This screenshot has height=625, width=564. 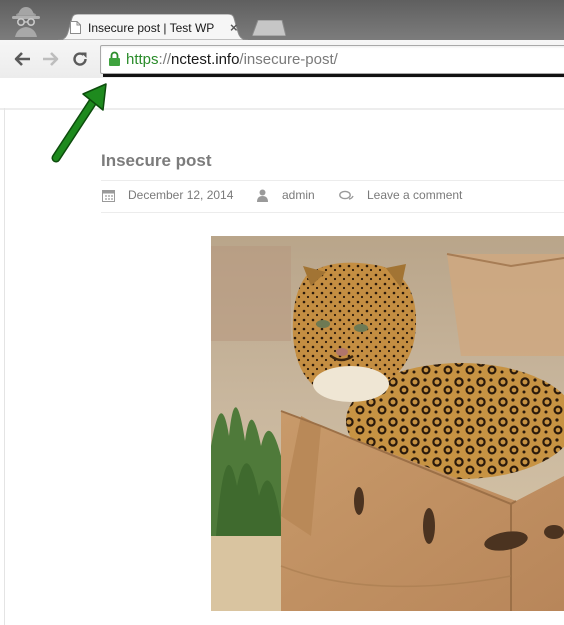 I want to click on leave-comment-link: Leave a comment, so click(x=414, y=195).